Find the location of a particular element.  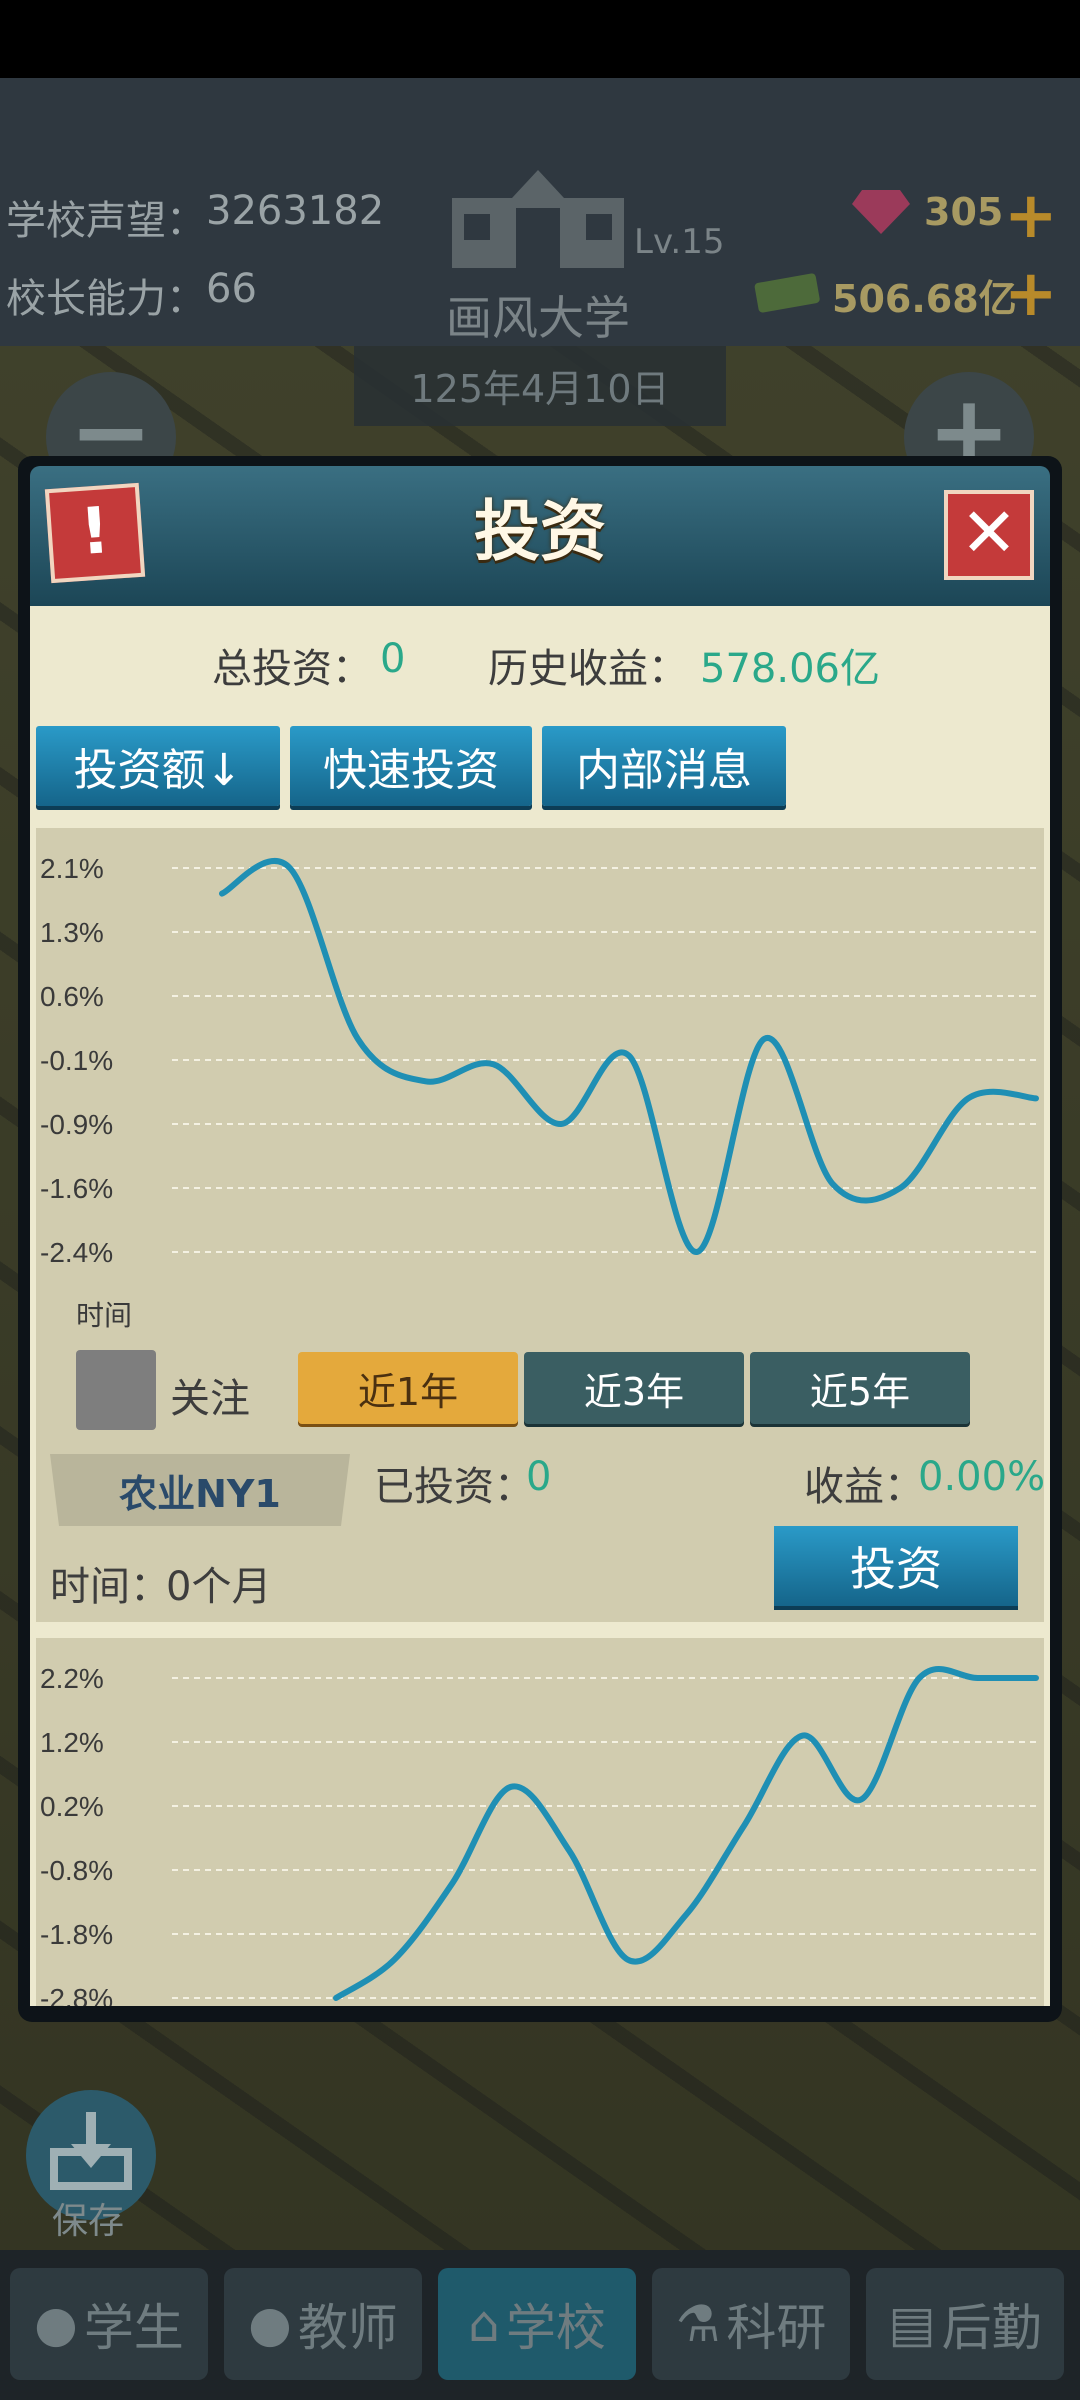

tab-invest-amount: 投资额↓ is located at coordinates (158, 766).